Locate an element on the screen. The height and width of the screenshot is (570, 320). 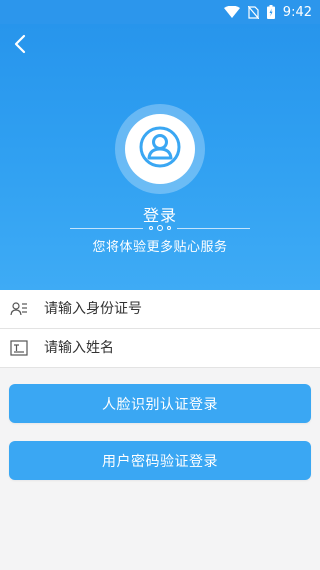
page-title: 登录 is located at coordinates (159, 215).